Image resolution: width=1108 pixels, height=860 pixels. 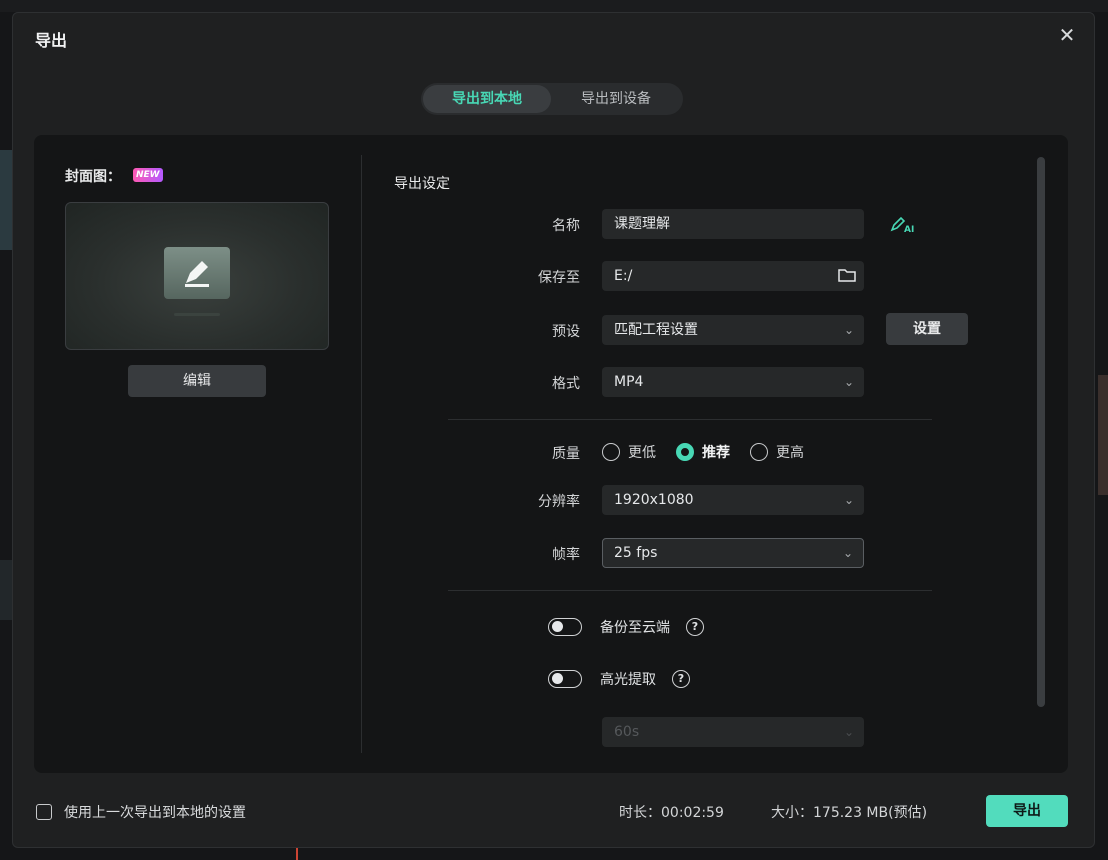 I want to click on resolution-select: 1920x1080 ⌄, so click(x=733, y=500).